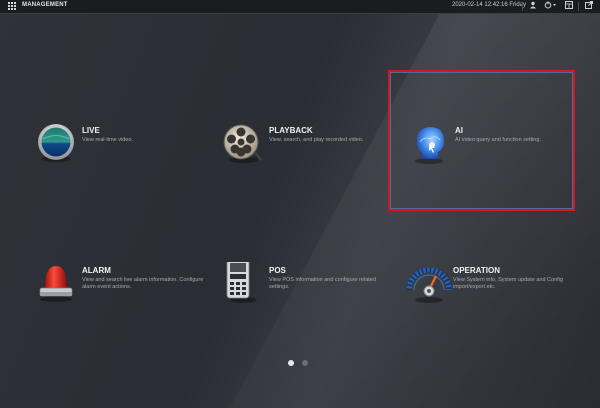  I want to click on tile-title: LIVE, so click(91, 130).